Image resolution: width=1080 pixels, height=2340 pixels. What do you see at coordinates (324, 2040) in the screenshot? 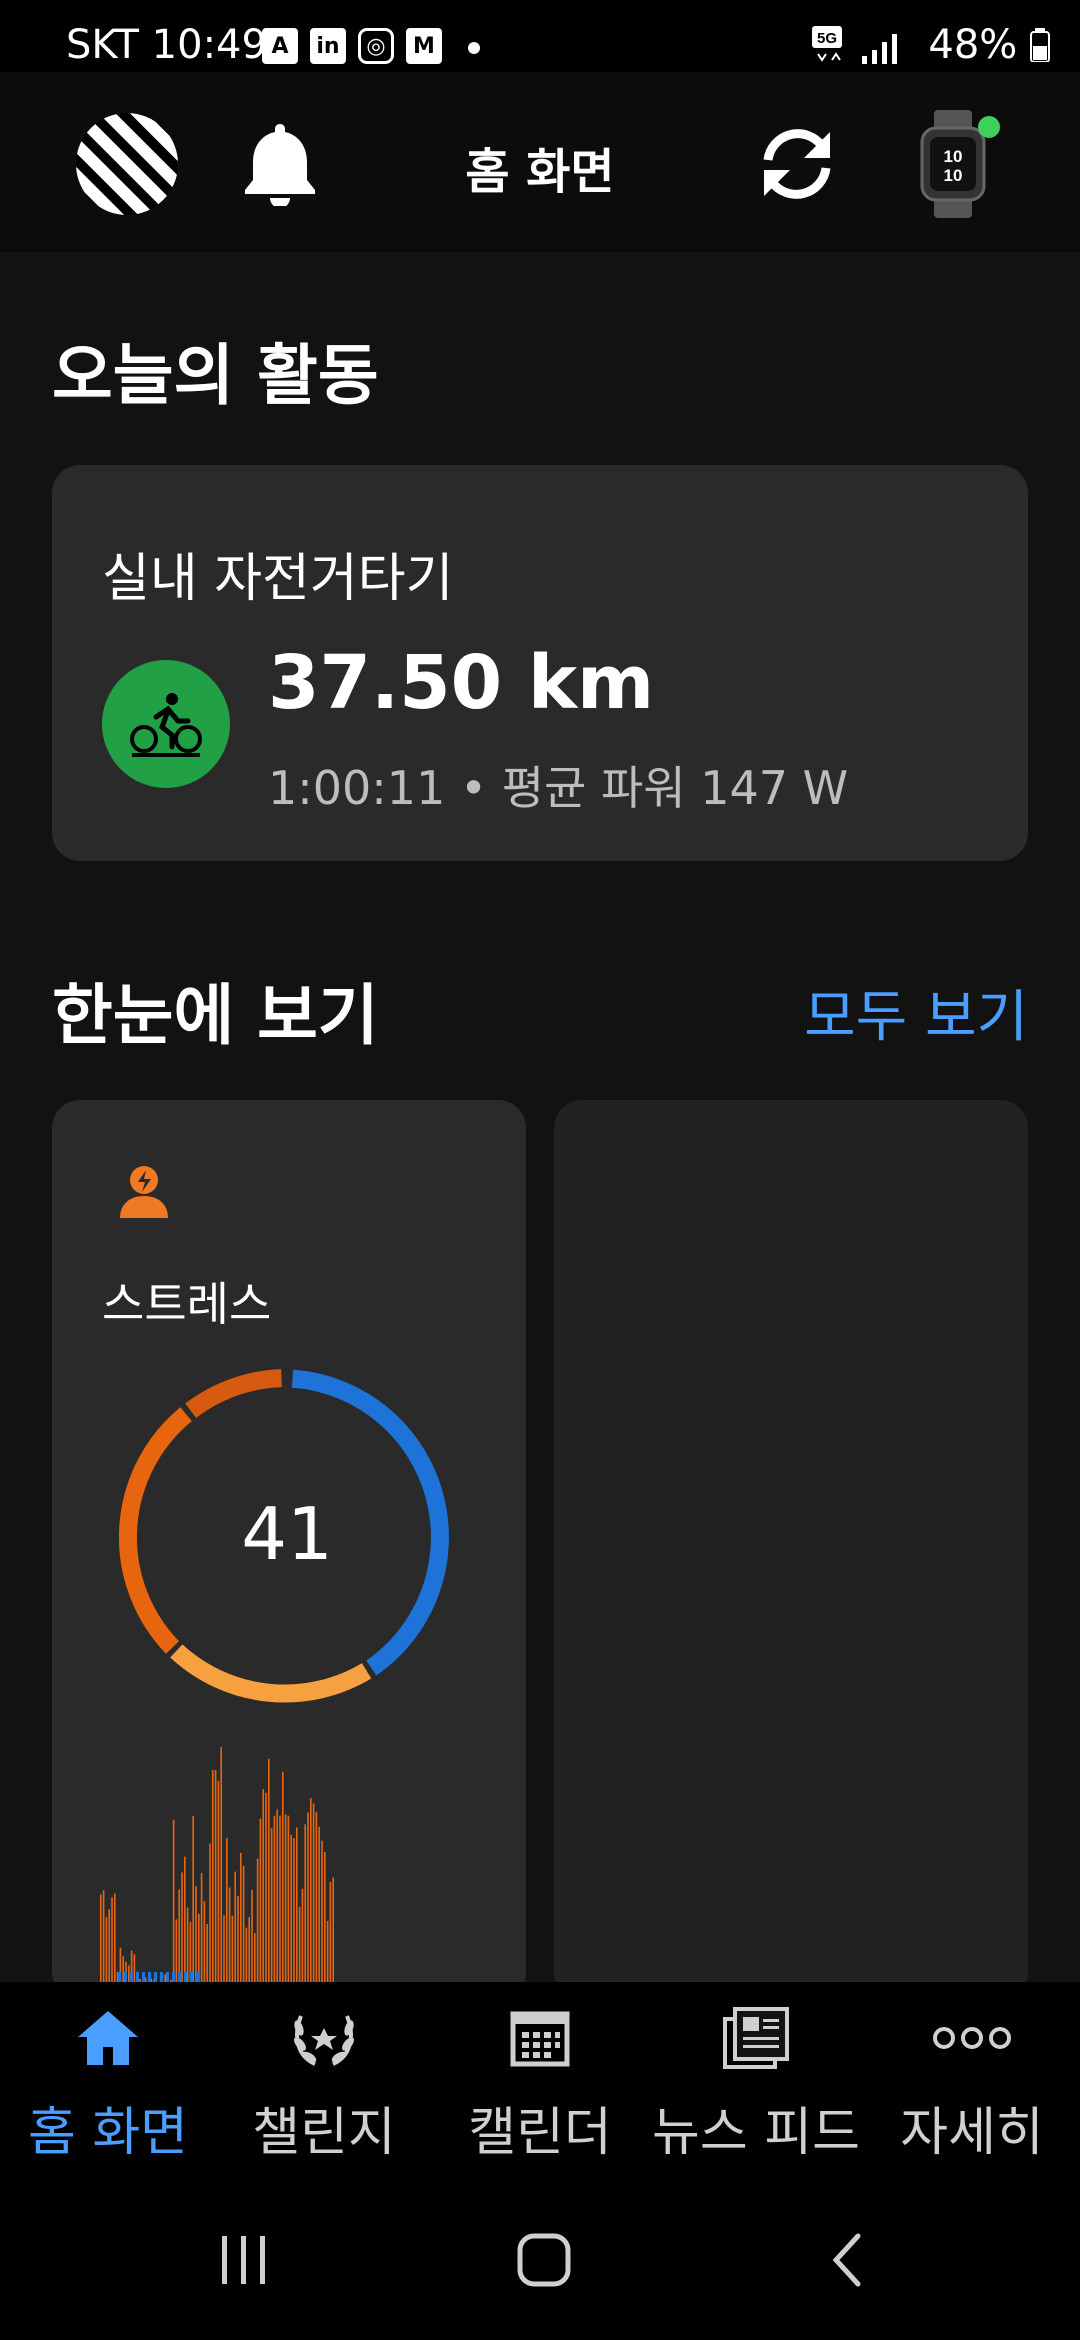
I see `laurel-icon` at bounding box center [324, 2040].